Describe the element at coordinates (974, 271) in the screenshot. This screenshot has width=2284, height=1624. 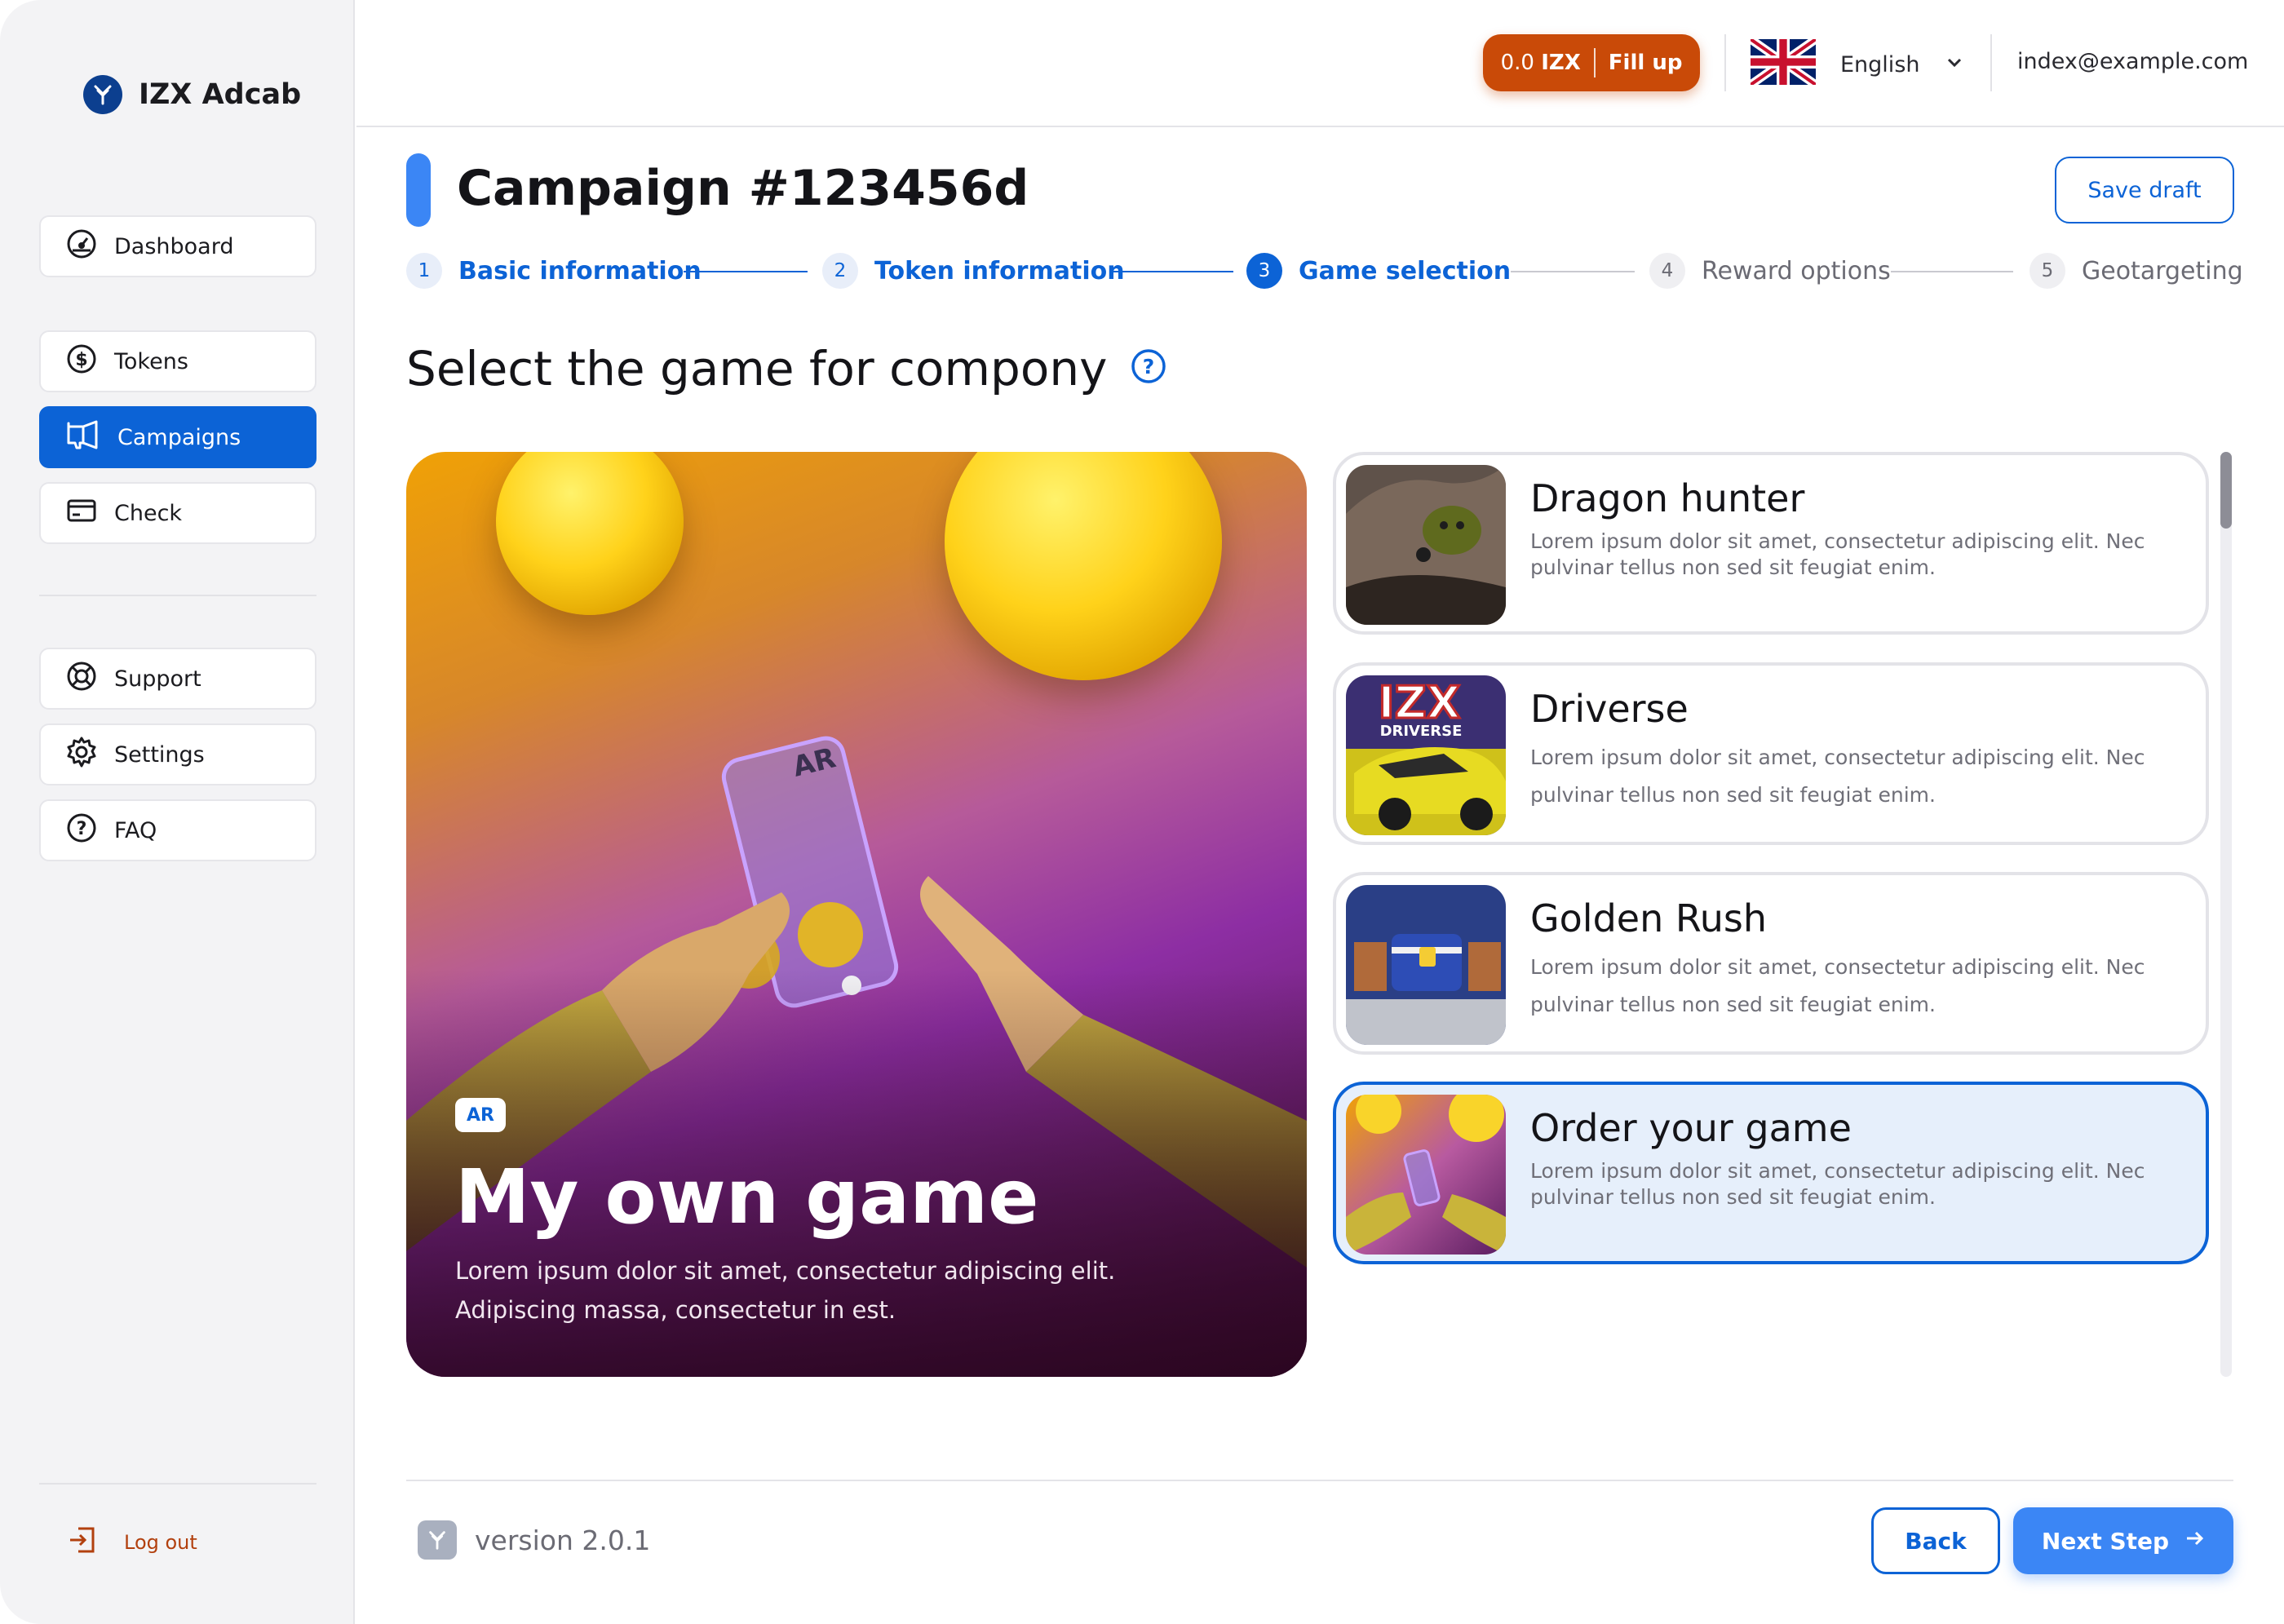
I see `step-token-information: 2 Token information` at that location.